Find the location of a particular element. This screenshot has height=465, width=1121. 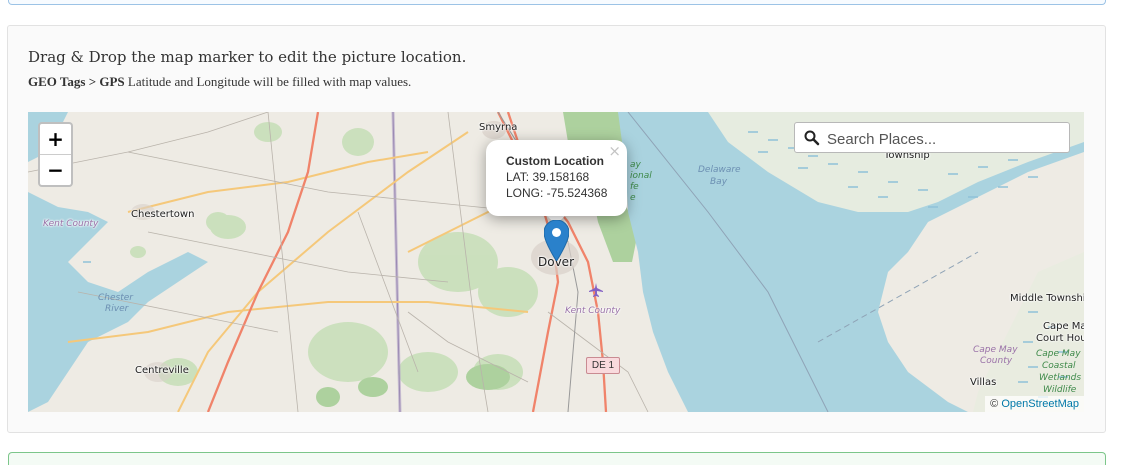

label-refuge-2: ional is located at coordinates (641, 176).